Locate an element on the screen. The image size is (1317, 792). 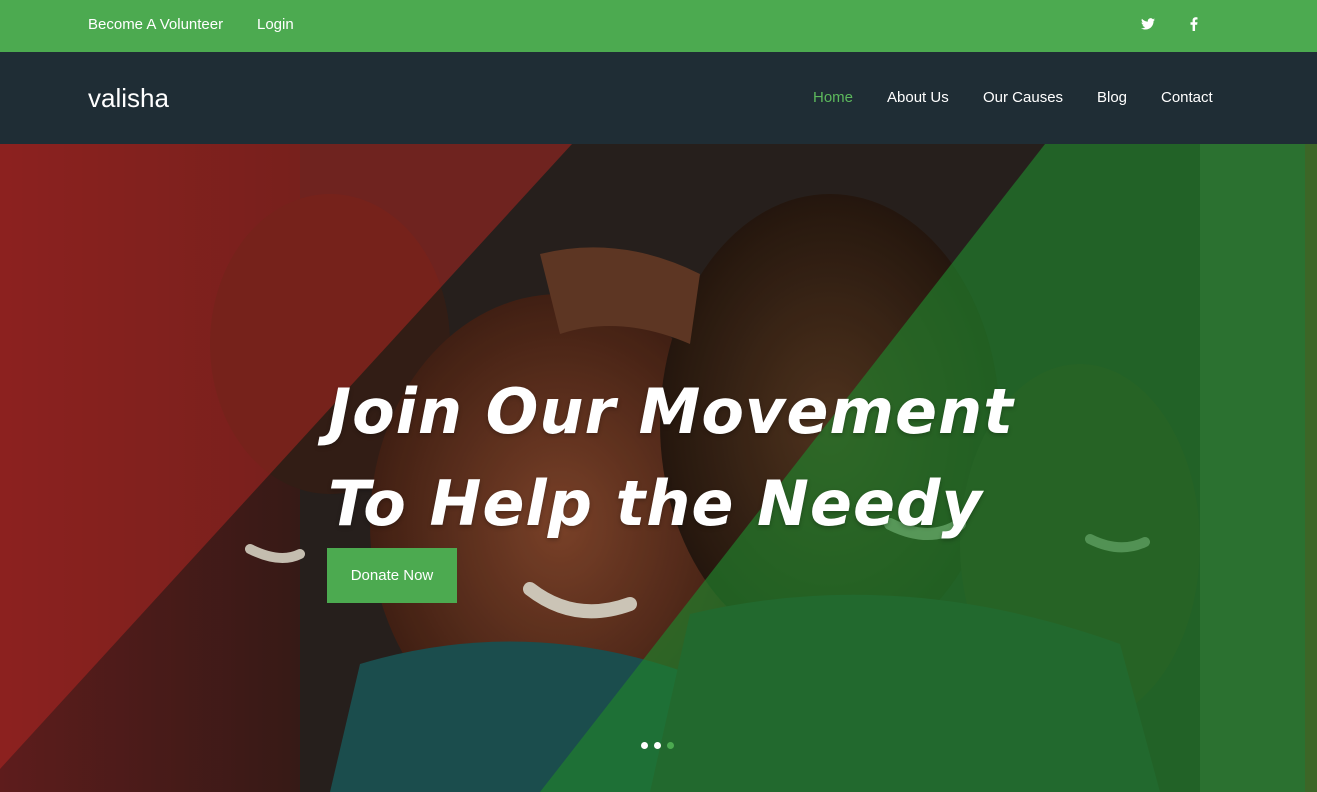
nav-item-contact: Contact is located at coordinates (1187, 98).